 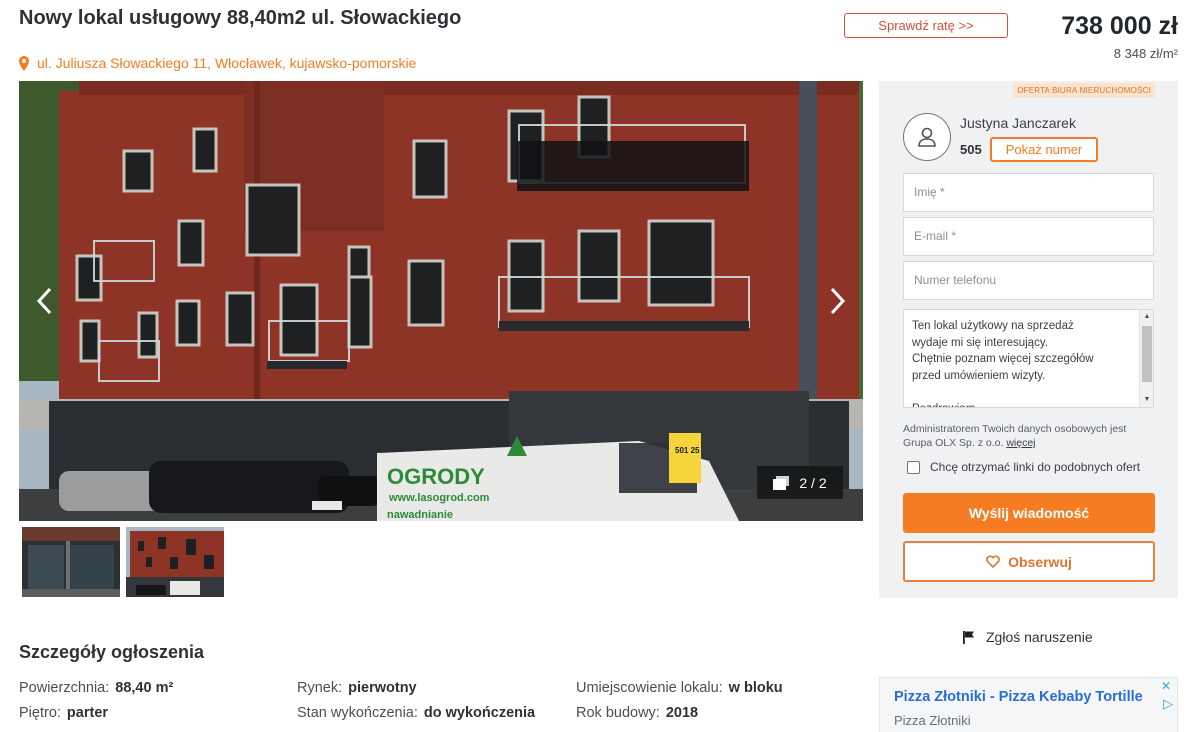 I want to click on ad-close-icon: ✕, so click(x=1166, y=686).